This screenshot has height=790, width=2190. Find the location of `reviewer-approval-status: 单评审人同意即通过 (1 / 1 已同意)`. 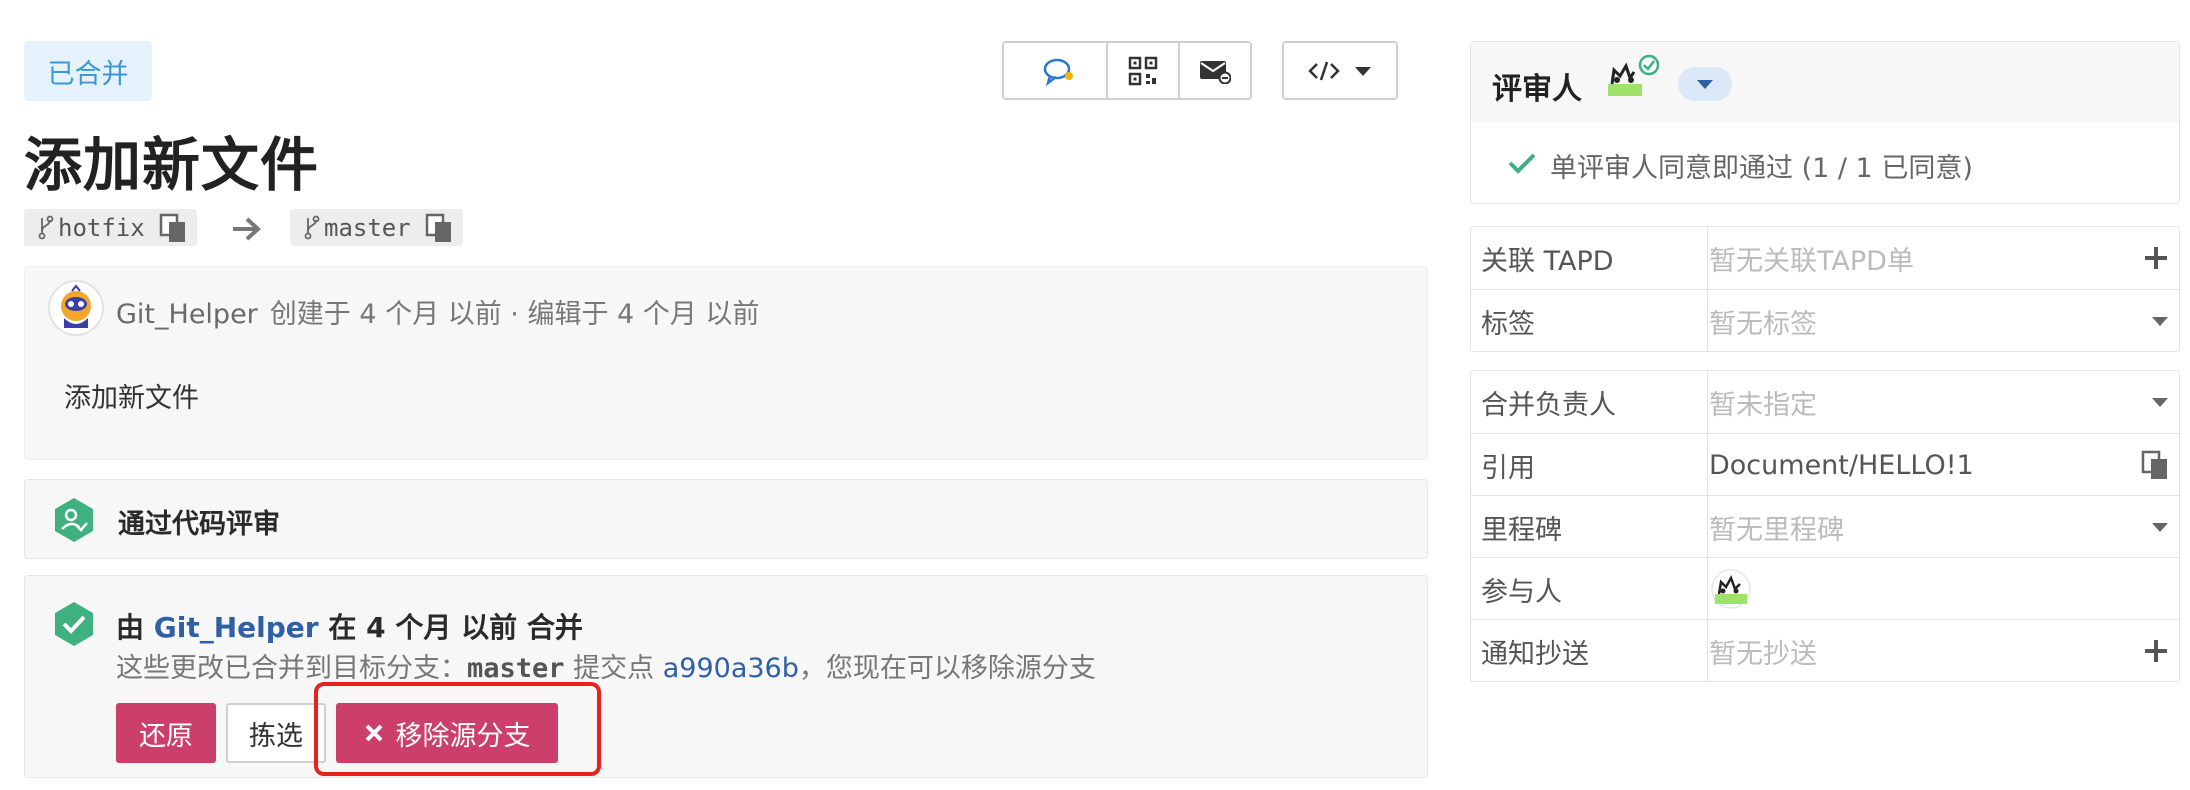

reviewer-approval-status: 单评审人同意即通过 (1 / 1 已同意) is located at coordinates (1761, 168).